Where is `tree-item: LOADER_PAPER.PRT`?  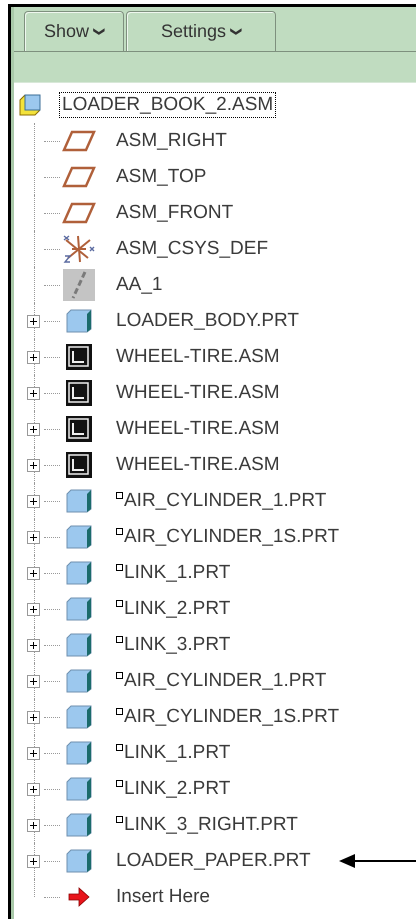
tree-item: LOADER_PAPER.PRT is located at coordinates (213, 861).